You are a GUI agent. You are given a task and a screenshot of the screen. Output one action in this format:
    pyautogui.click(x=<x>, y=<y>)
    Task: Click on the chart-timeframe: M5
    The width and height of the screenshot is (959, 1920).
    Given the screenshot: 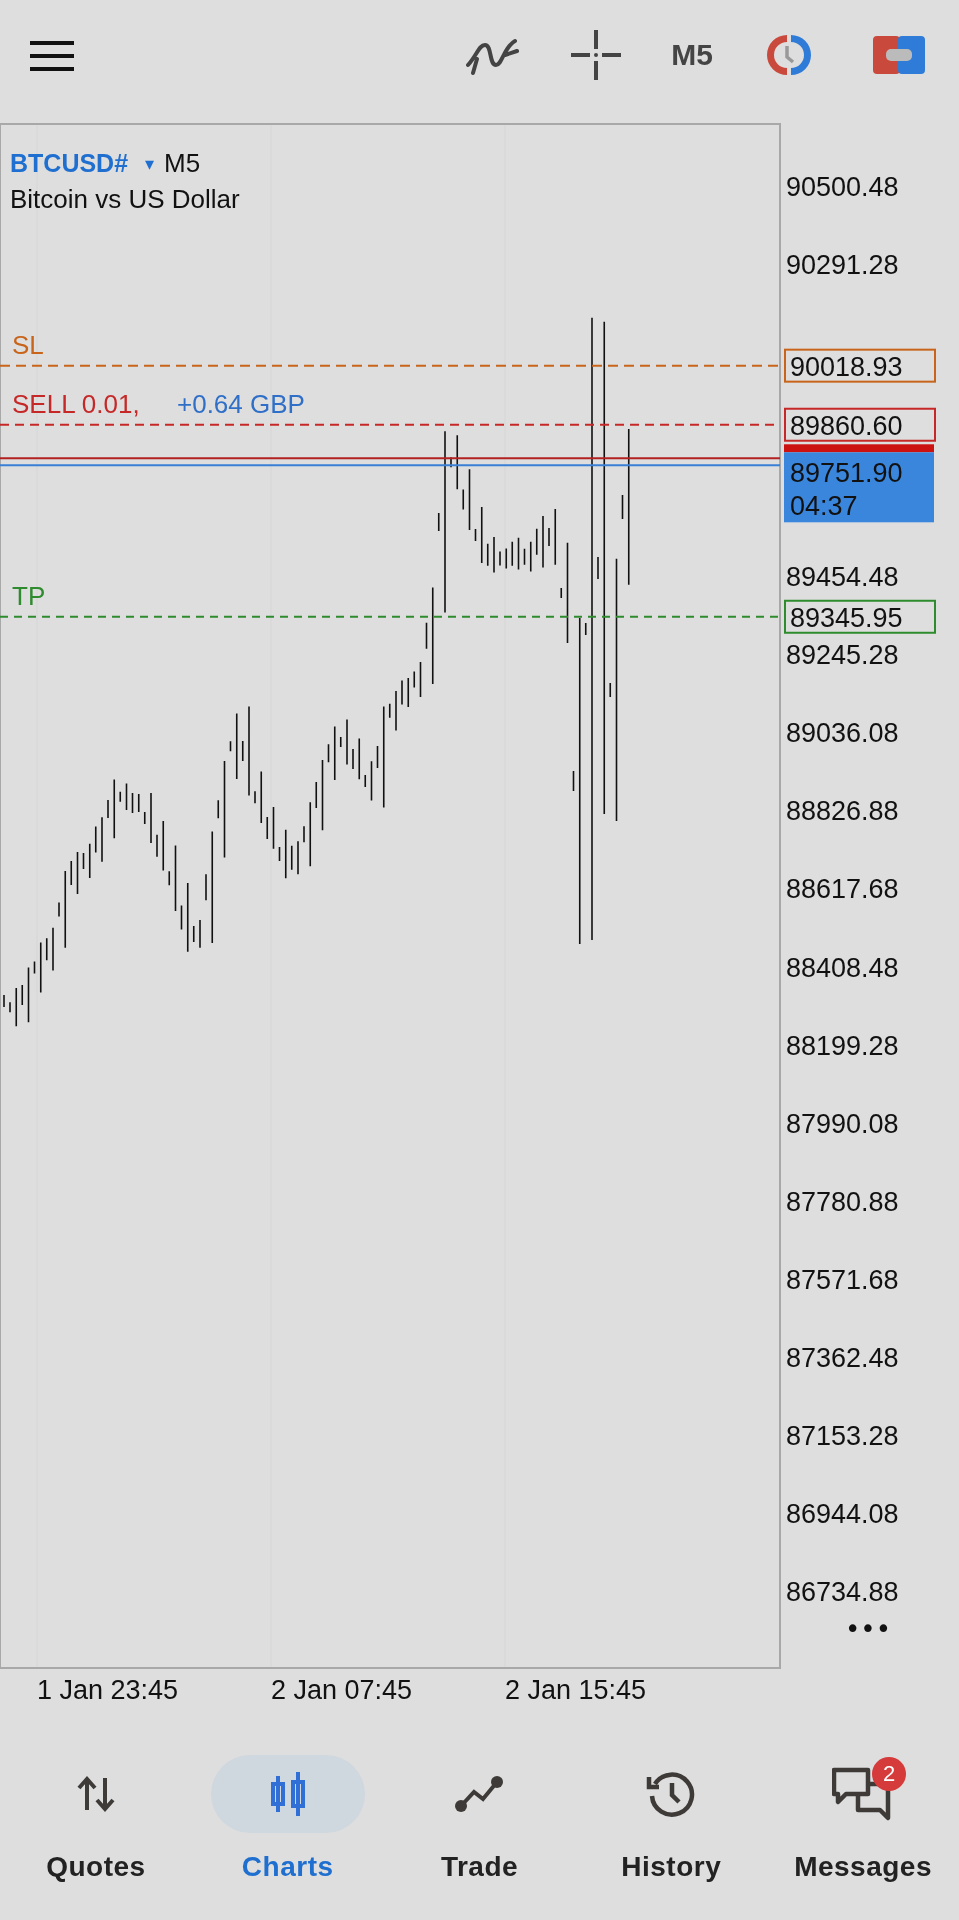 What is the action you would take?
    pyautogui.click(x=182, y=163)
    